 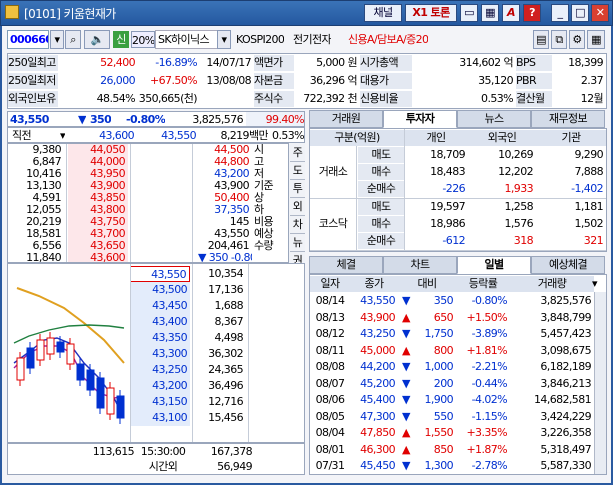 What do you see at coordinates (534, 99) in the screenshot?
I see `info-label: 결산월` at bounding box center [534, 99].